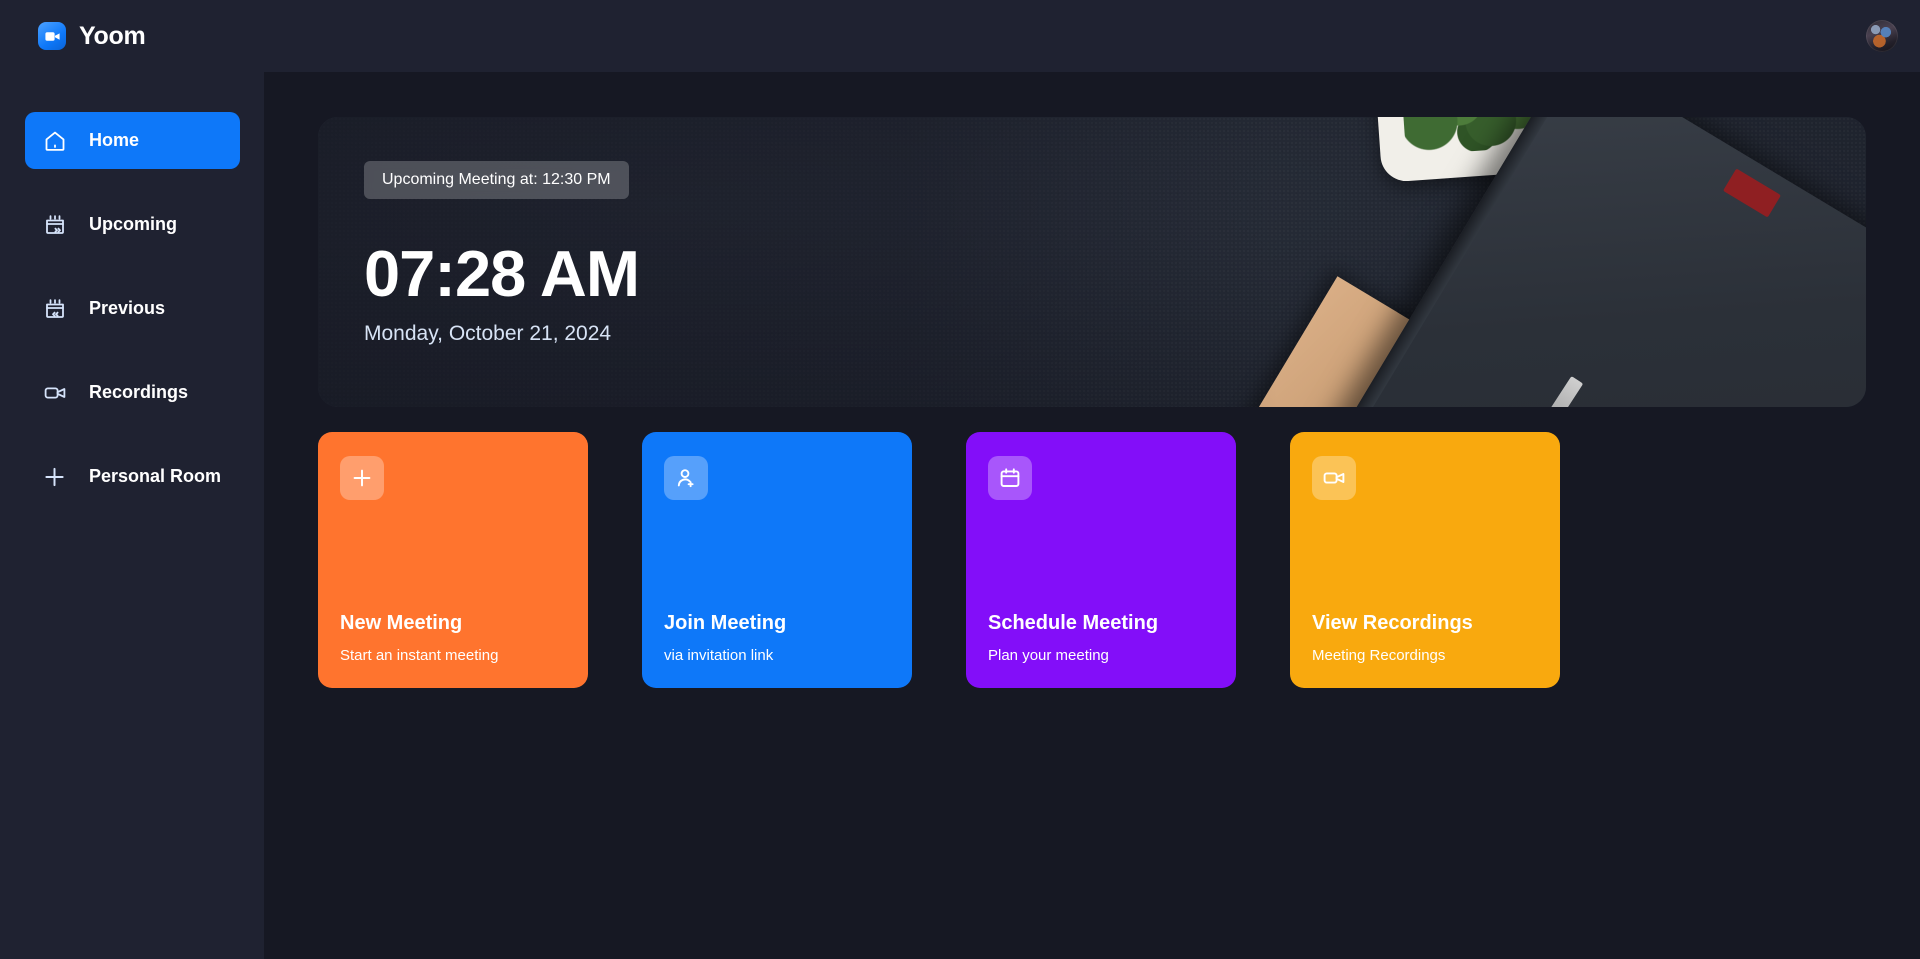 The height and width of the screenshot is (959, 1920). What do you see at coordinates (54, 308) in the screenshot?
I see `calendar-back-icon` at bounding box center [54, 308].